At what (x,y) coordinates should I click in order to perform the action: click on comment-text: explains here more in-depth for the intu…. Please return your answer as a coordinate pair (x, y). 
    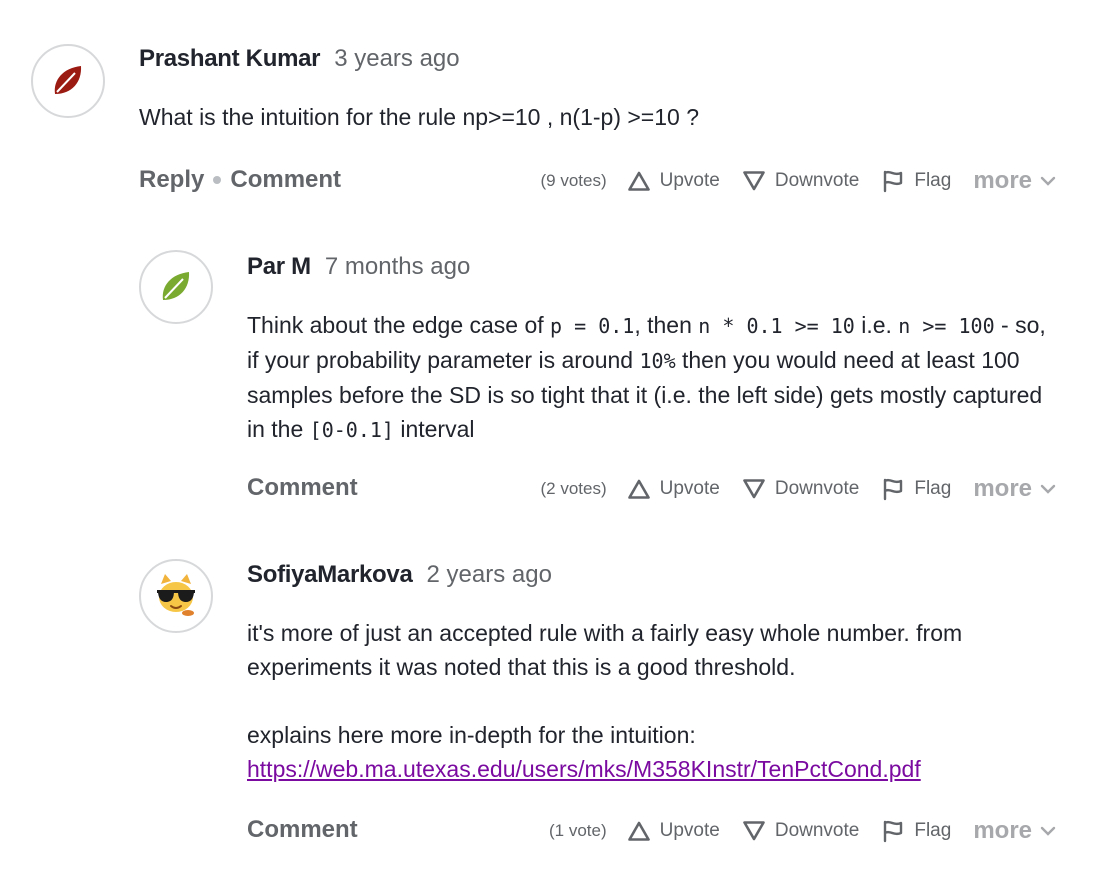
    Looking at the image, I should click on (471, 735).